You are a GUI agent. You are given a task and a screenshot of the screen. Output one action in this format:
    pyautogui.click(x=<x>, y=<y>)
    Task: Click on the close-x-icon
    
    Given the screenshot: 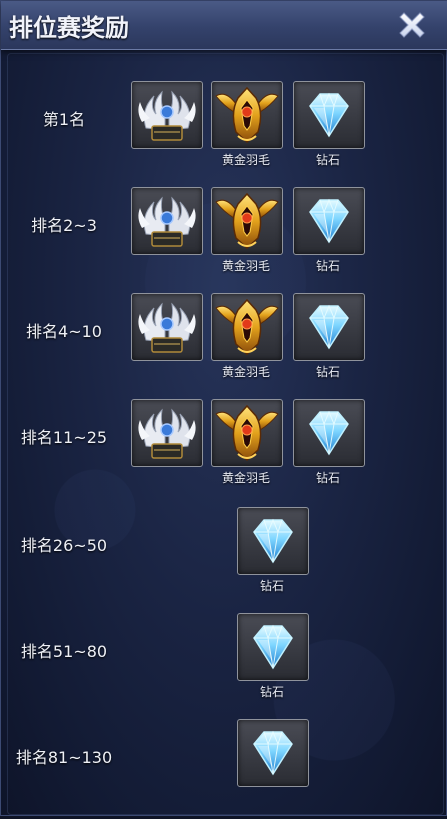 What is the action you would take?
    pyautogui.click(x=412, y=25)
    